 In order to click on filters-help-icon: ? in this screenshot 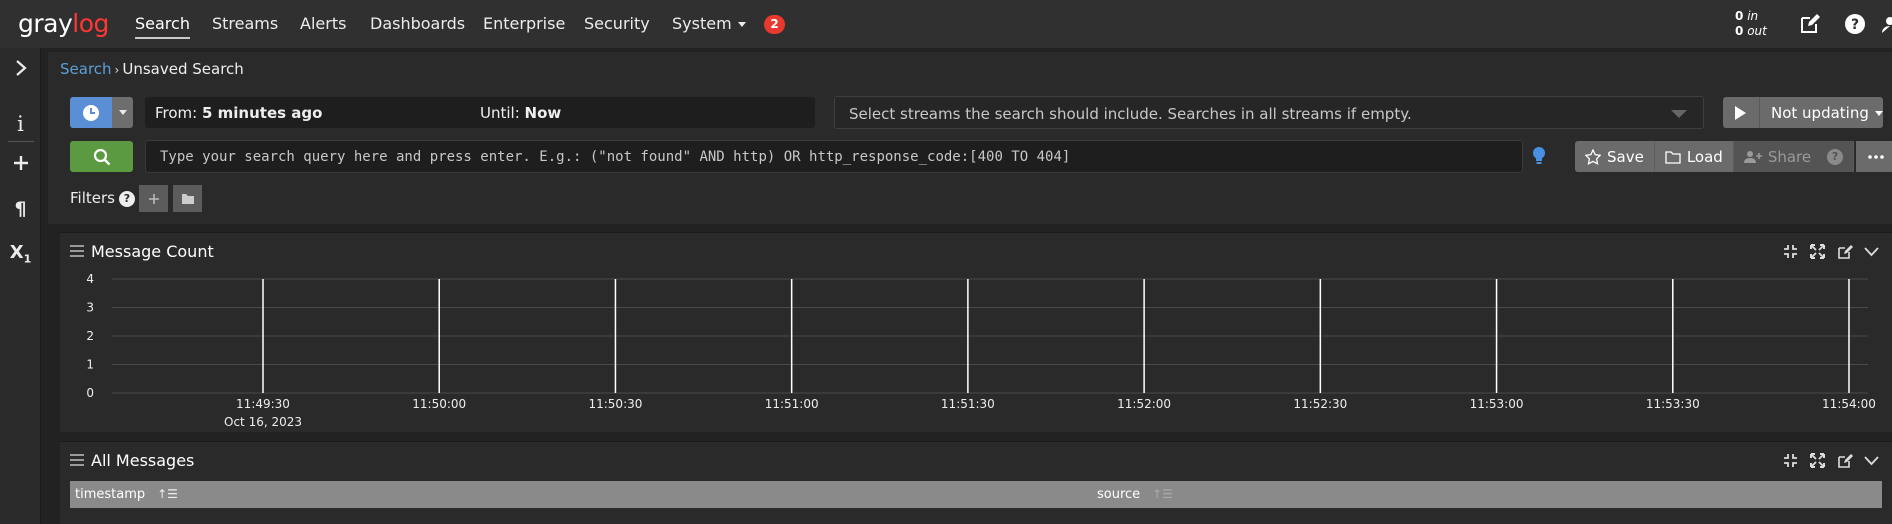, I will do `click(126, 198)`.